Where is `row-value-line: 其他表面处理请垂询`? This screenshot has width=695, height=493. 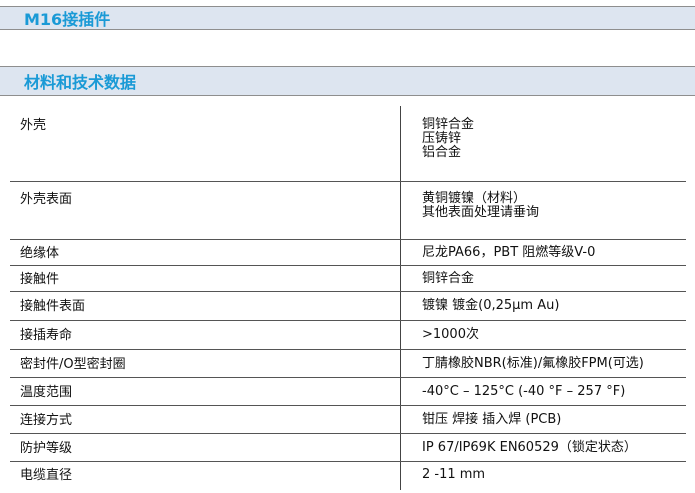
row-value-line: 其他表面处理请垂询 is located at coordinates (481, 212).